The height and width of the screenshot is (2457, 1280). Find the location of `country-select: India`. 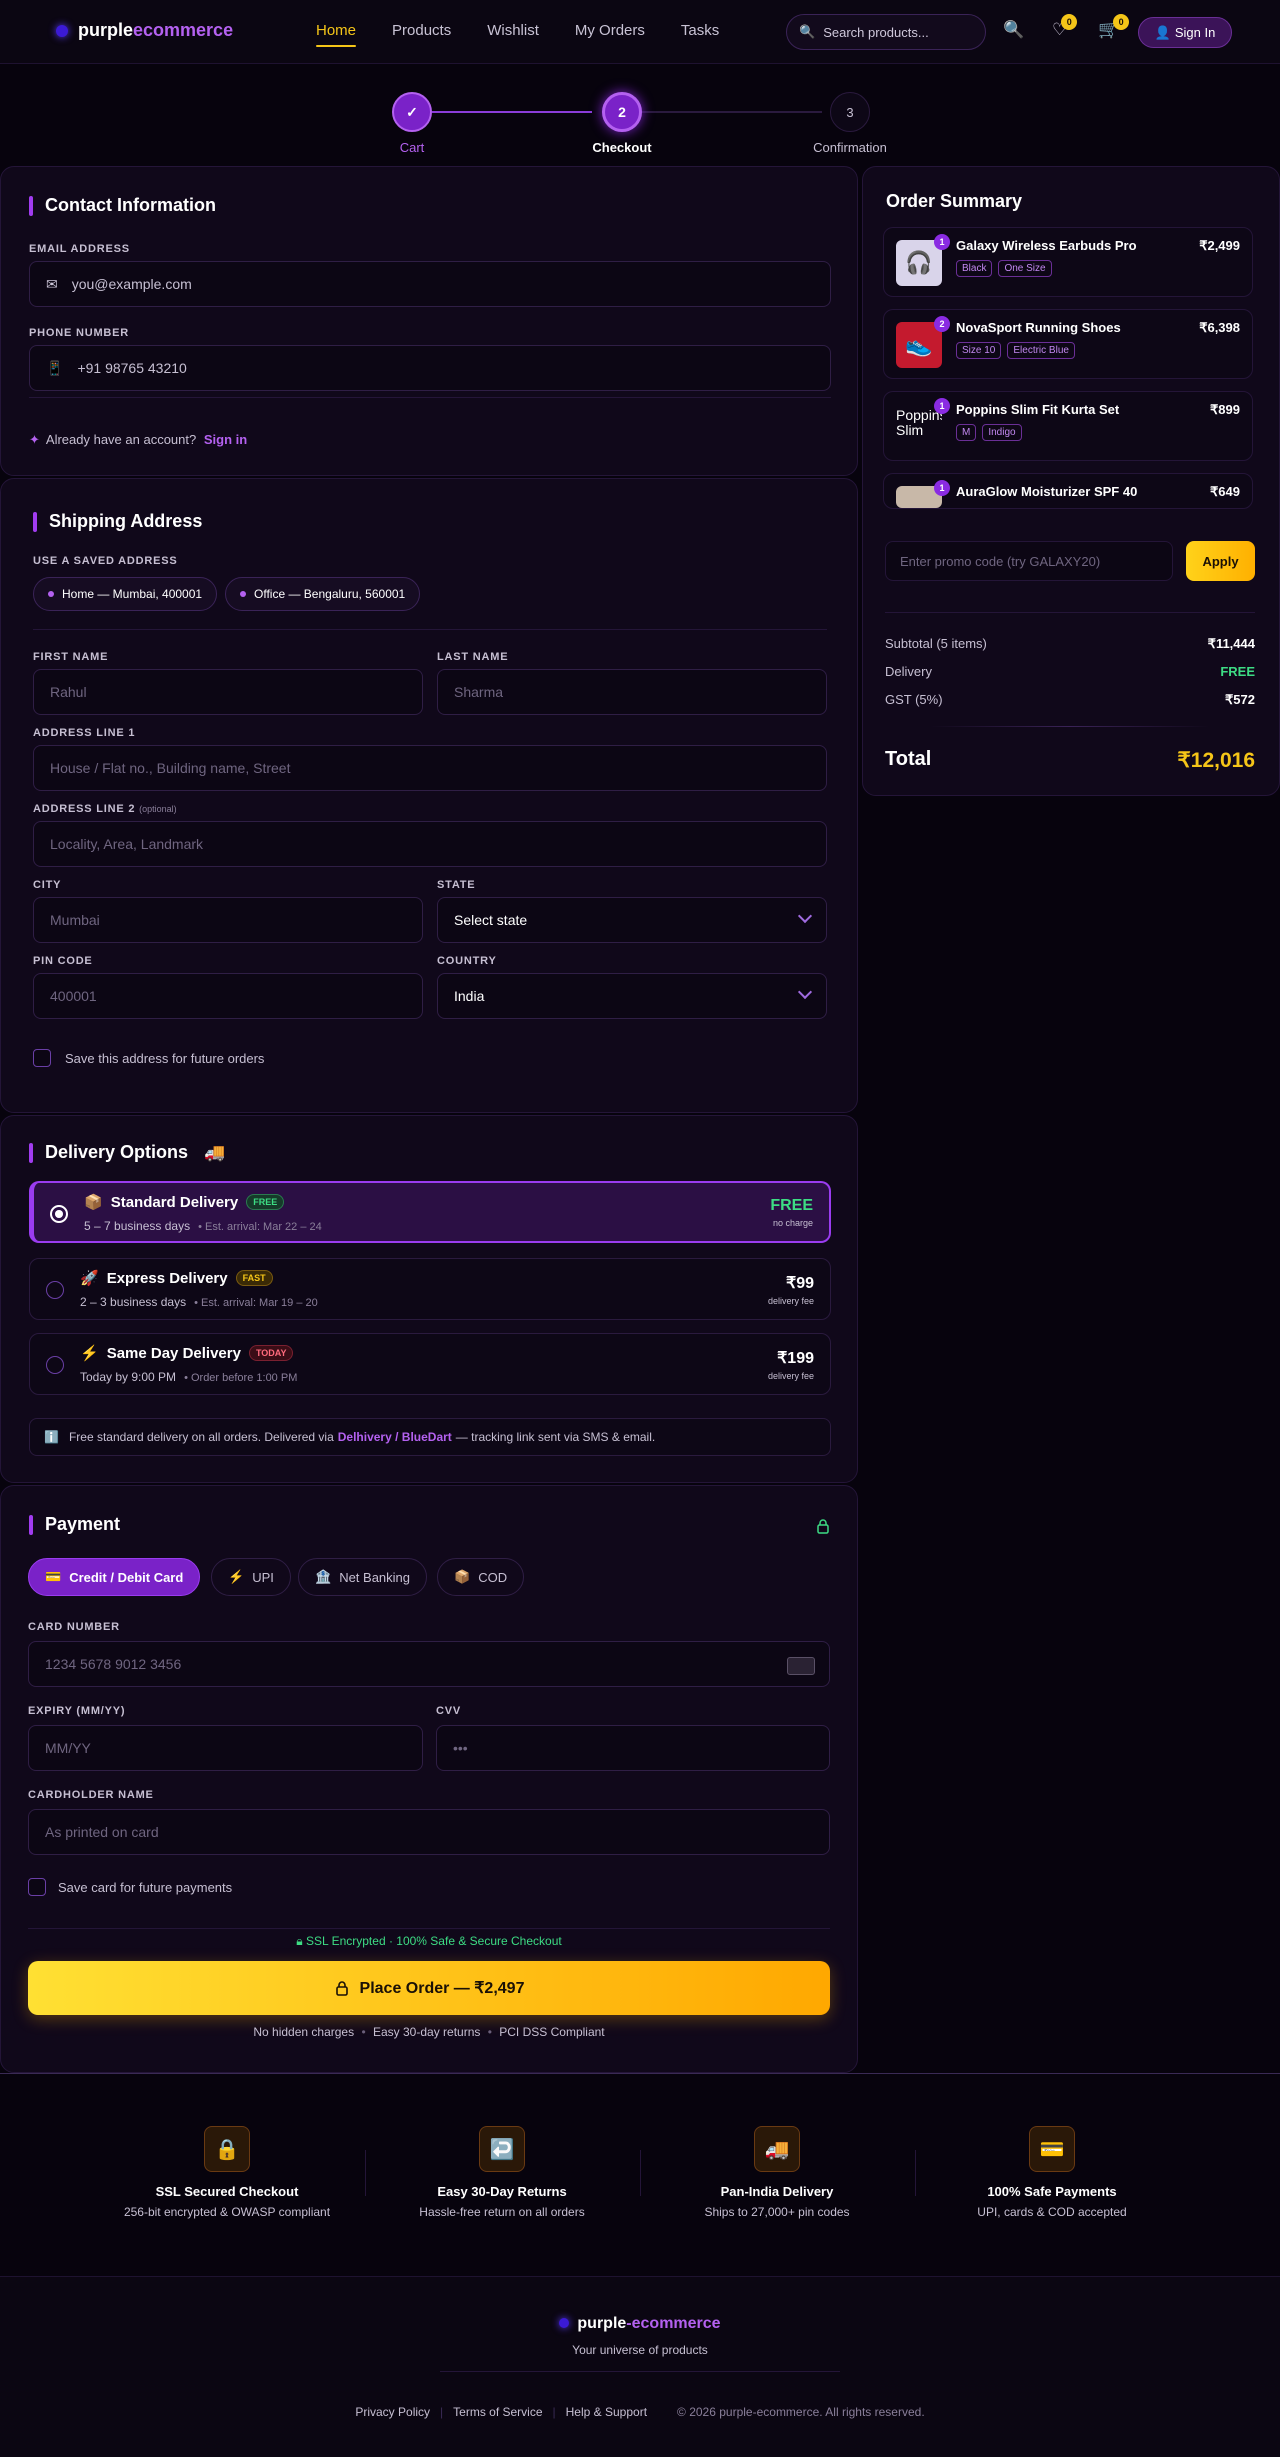

country-select: India is located at coordinates (632, 996).